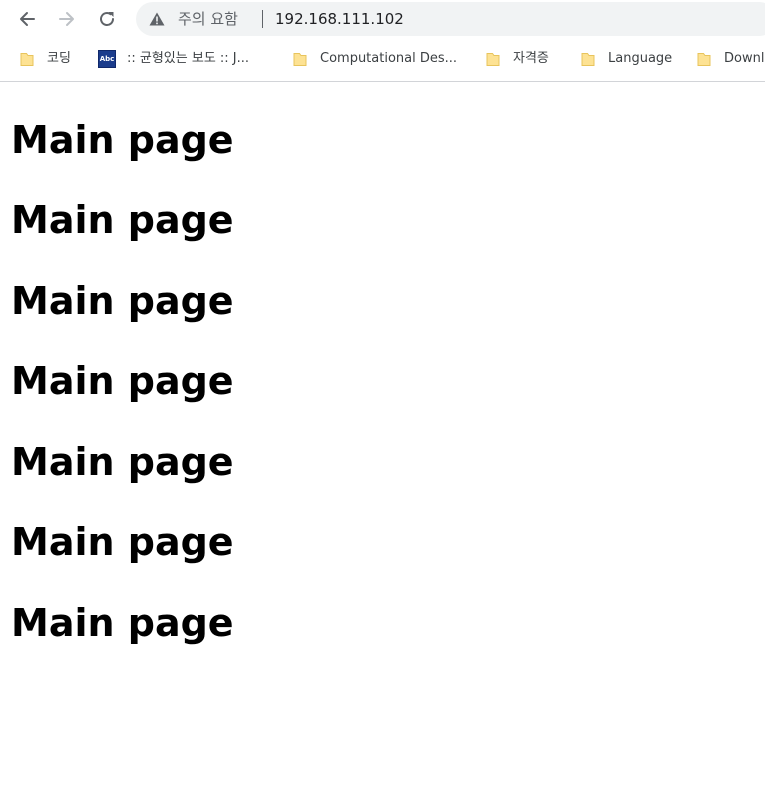  What do you see at coordinates (531, 58) in the screenshot?
I see `bookmark-label: 자격증` at bounding box center [531, 58].